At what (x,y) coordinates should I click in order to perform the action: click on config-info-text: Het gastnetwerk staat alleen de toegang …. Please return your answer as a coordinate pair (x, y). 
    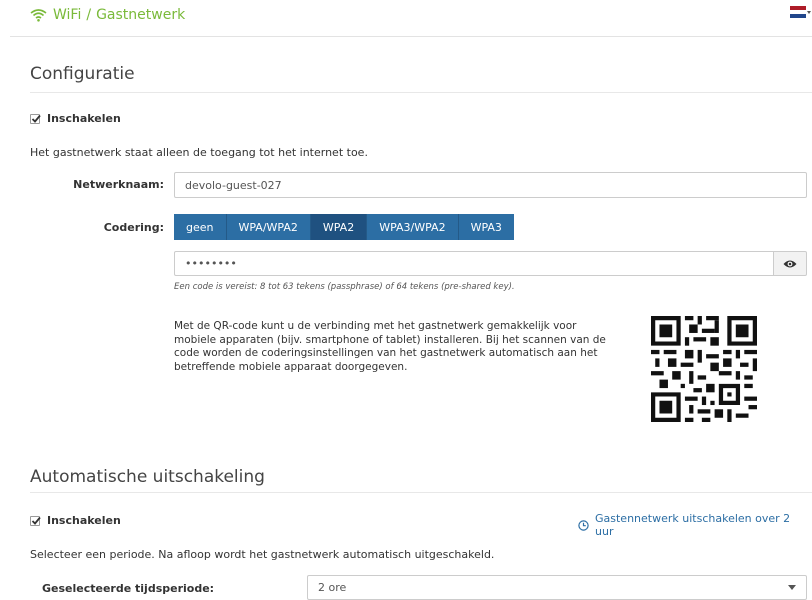
    Looking at the image, I should click on (199, 152).